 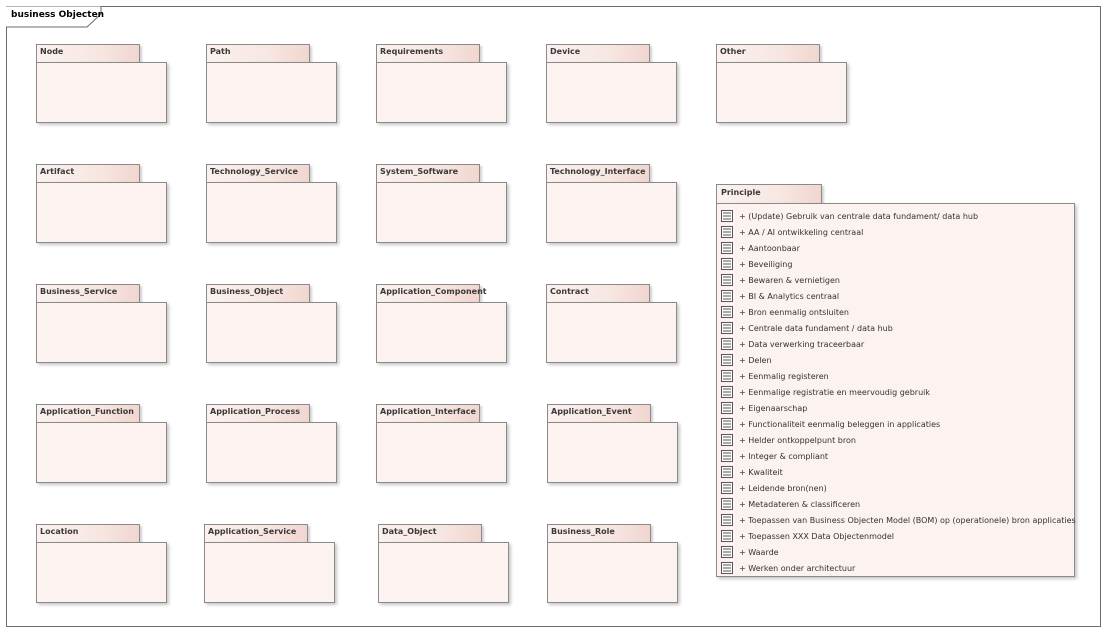 I want to click on package-label: Other, so click(x=733, y=51).